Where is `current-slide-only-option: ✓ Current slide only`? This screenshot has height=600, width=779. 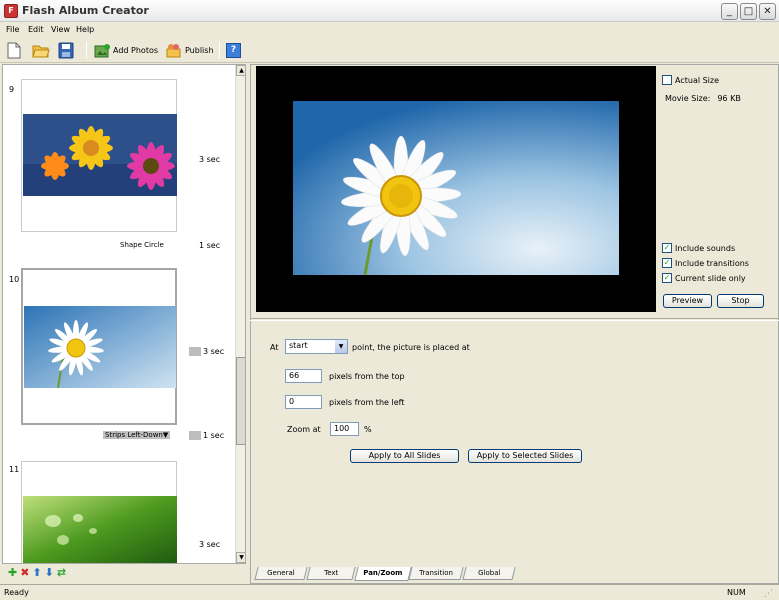
current-slide-only-option: ✓ Current slide only is located at coordinates (704, 278).